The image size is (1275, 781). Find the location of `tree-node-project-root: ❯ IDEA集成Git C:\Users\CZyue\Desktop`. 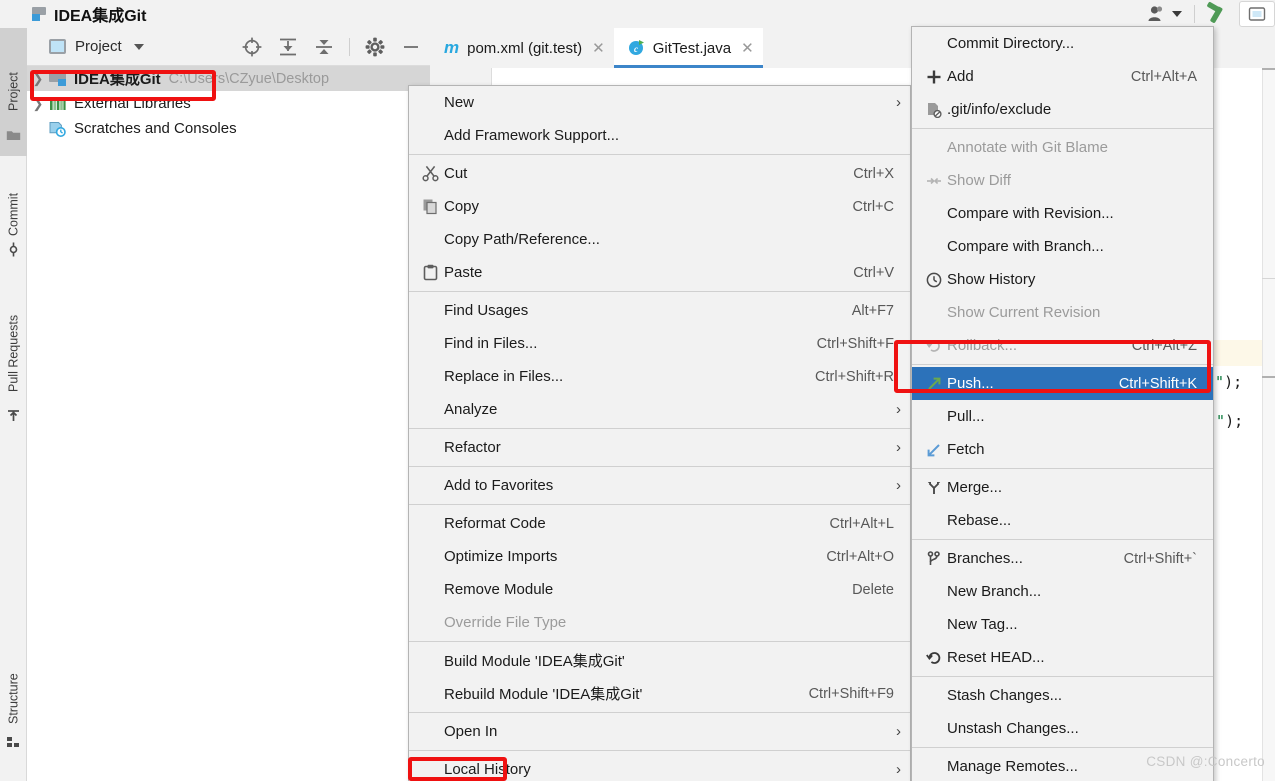

tree-node-project-root: ❯ IDEA集成Git C:\Users\CZyue\Desktop is located at coordinates (228, 78).